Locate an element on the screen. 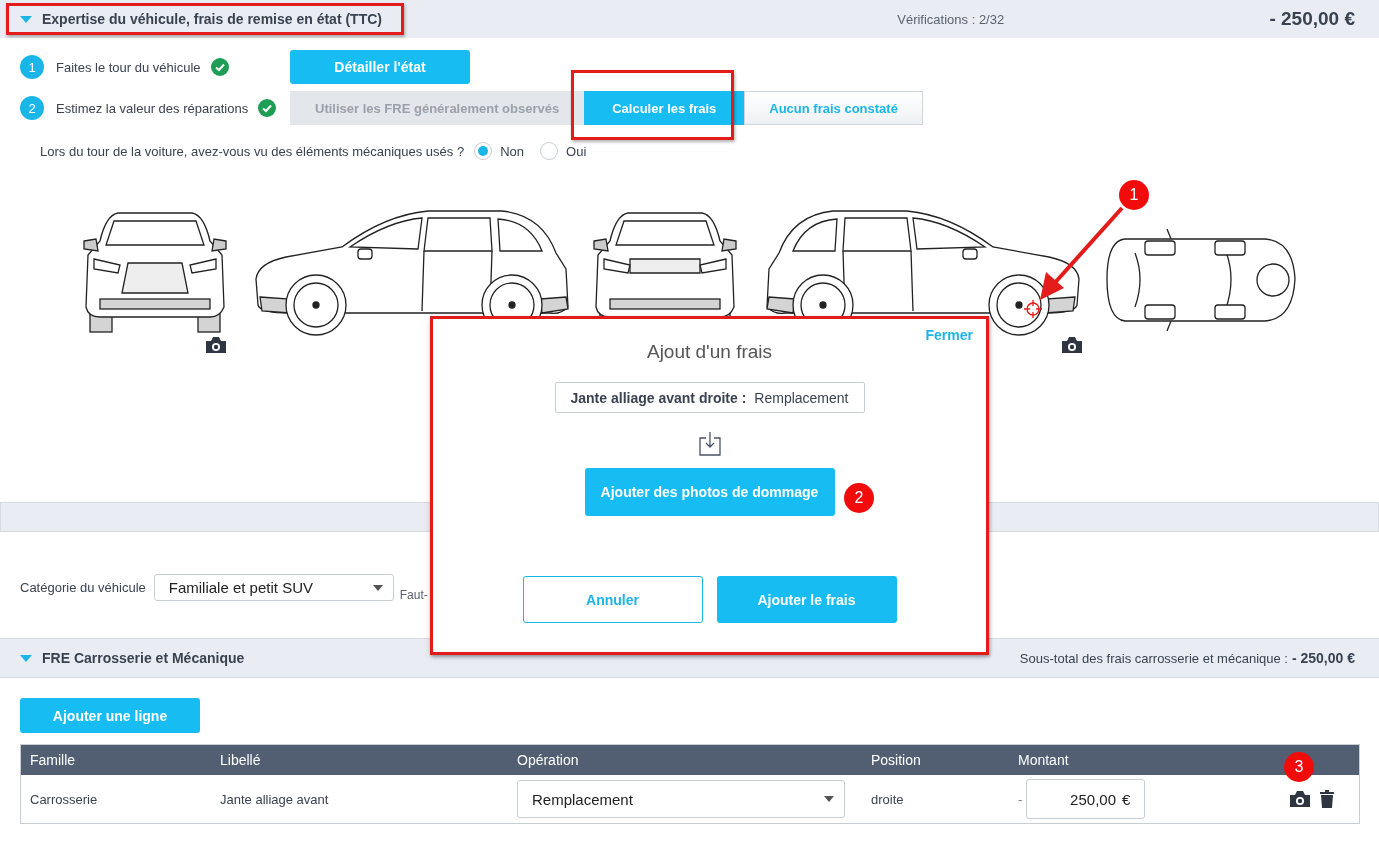 The width and height of the screenshot is (1379, 841). step-number: 2 is located at coordinates (32, 108).